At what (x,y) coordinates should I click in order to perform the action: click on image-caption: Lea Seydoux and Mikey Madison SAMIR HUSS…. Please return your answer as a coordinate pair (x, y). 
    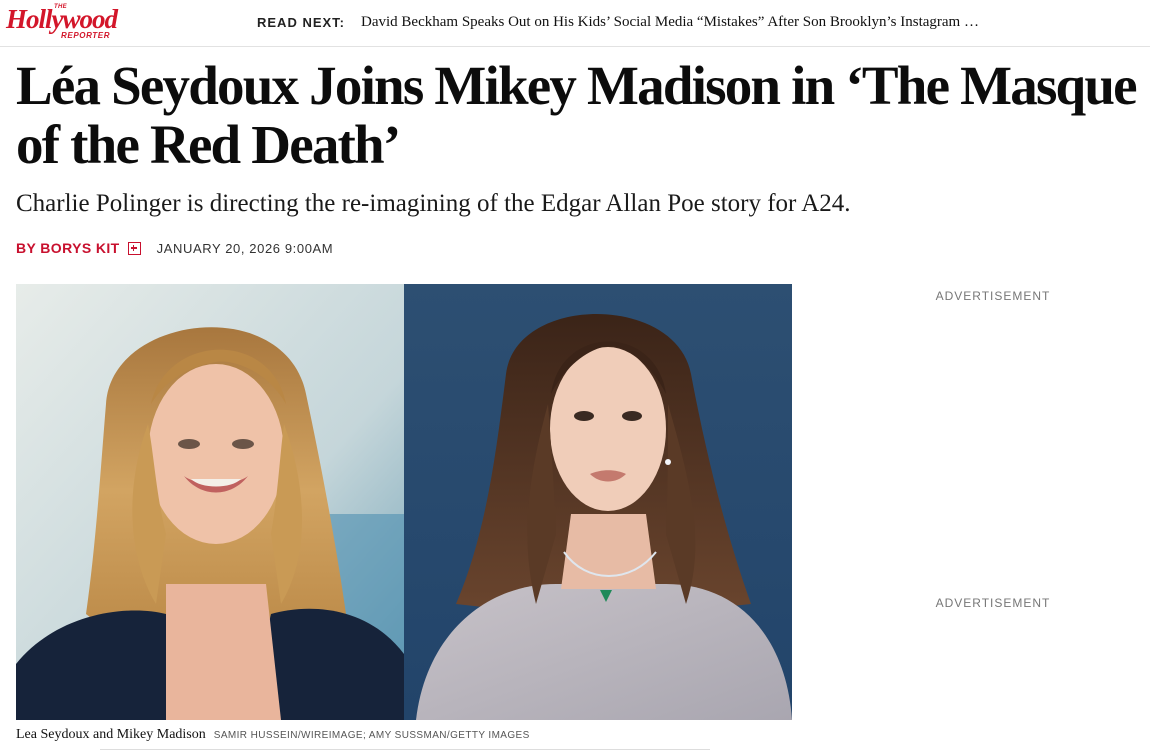
    Looking at the image, I should click on (273, 735).